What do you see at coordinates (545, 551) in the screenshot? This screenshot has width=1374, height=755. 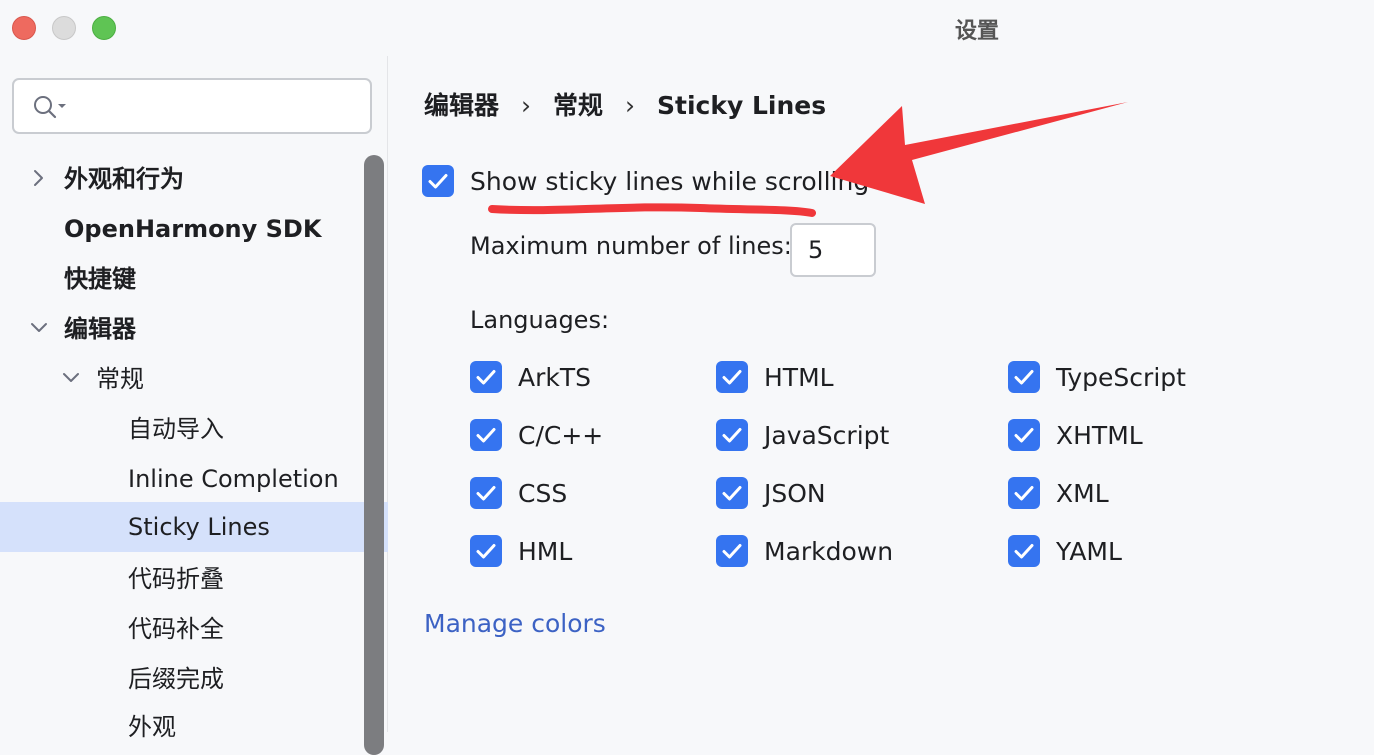 I see `language-label: HML` at bounding box center [545, 551].